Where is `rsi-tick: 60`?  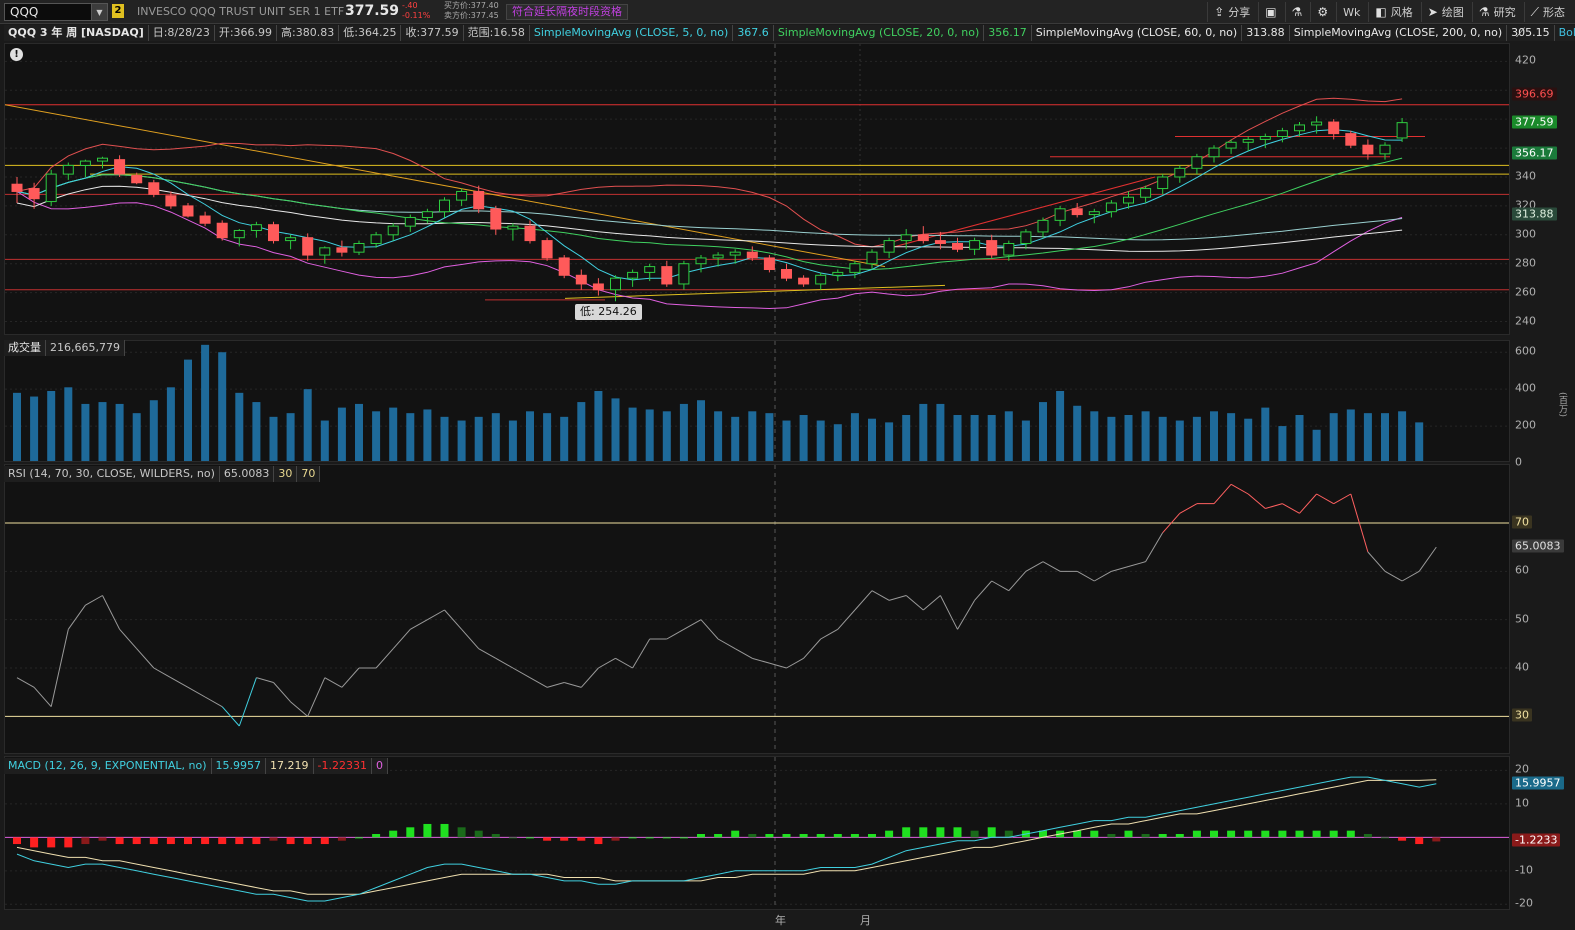 rsi-tick: 60 is located at coordinates (1522, 570).